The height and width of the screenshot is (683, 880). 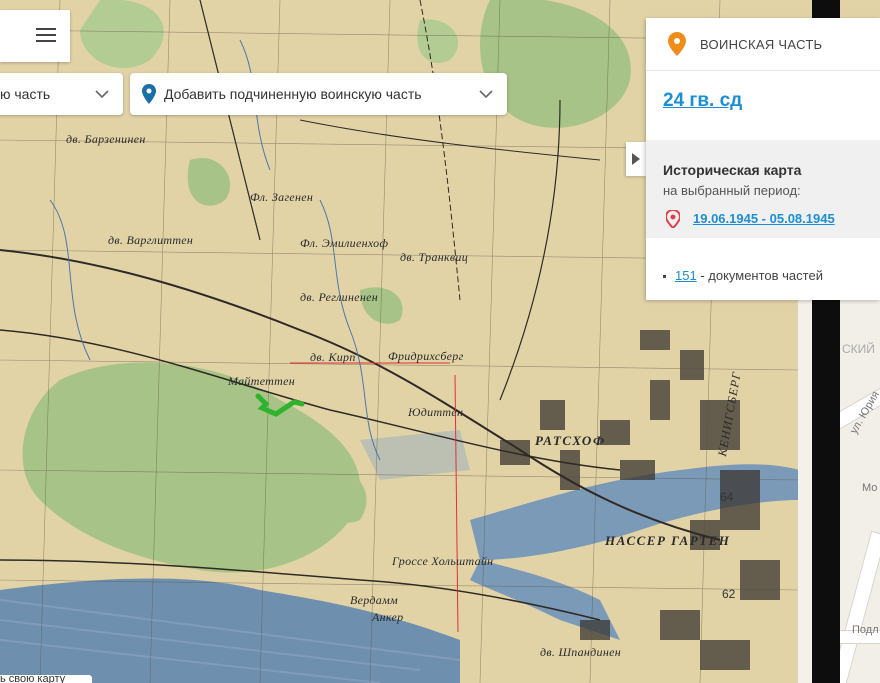 What do you see at coordinates (870, 488) in the screenshot?
I see `base-map-label: Мо` at bounding box center [870, 488].